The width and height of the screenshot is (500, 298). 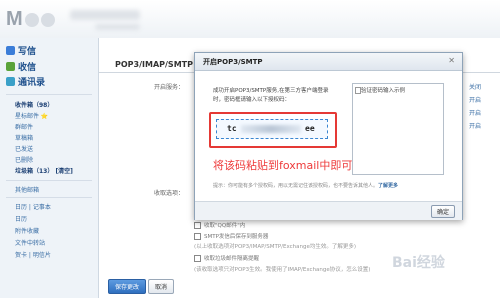 I want to click on watermark: Bai经验, so click(x=418, y=263).